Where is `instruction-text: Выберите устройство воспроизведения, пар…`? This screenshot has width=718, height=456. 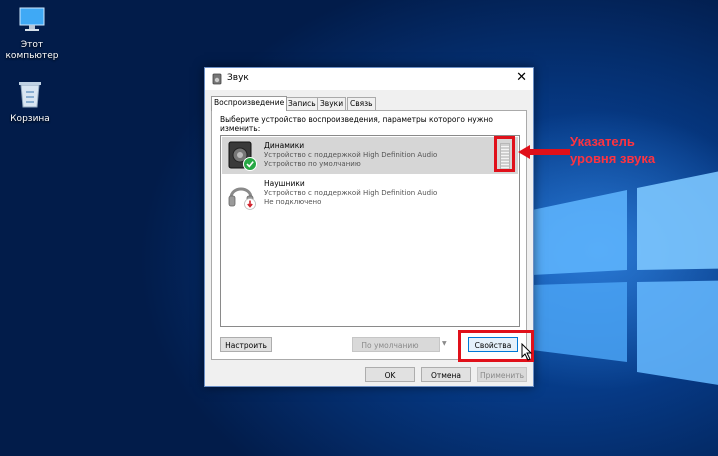 instruction-text: Выберите устройство воспроизведения, пар… is located at coordinates (356, 124).